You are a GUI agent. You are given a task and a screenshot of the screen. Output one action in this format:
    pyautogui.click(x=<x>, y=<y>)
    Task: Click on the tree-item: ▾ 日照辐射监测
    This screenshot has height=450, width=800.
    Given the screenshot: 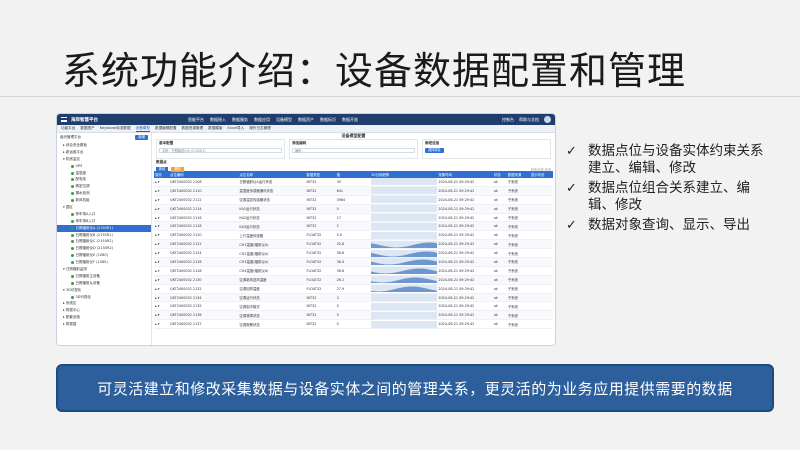 What is the action you would take?
    pyautogui.click(x=104, y=269)
    